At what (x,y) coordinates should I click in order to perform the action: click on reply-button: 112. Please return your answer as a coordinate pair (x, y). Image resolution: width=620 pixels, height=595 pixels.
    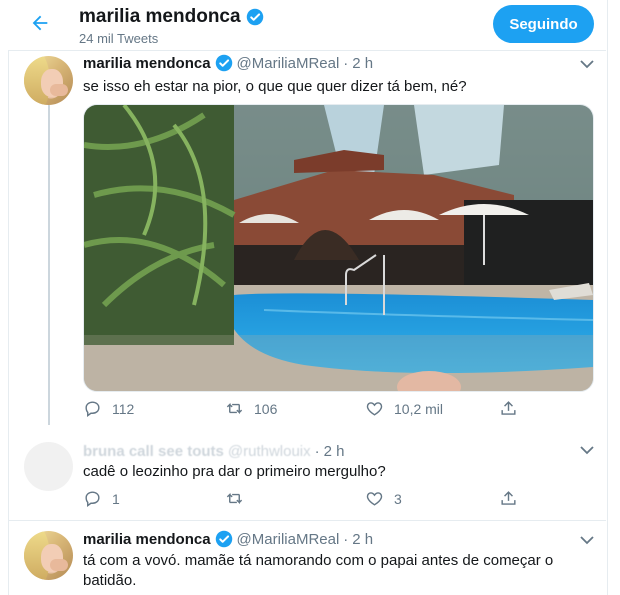
    Looking at the image, I should click on (108, 408).